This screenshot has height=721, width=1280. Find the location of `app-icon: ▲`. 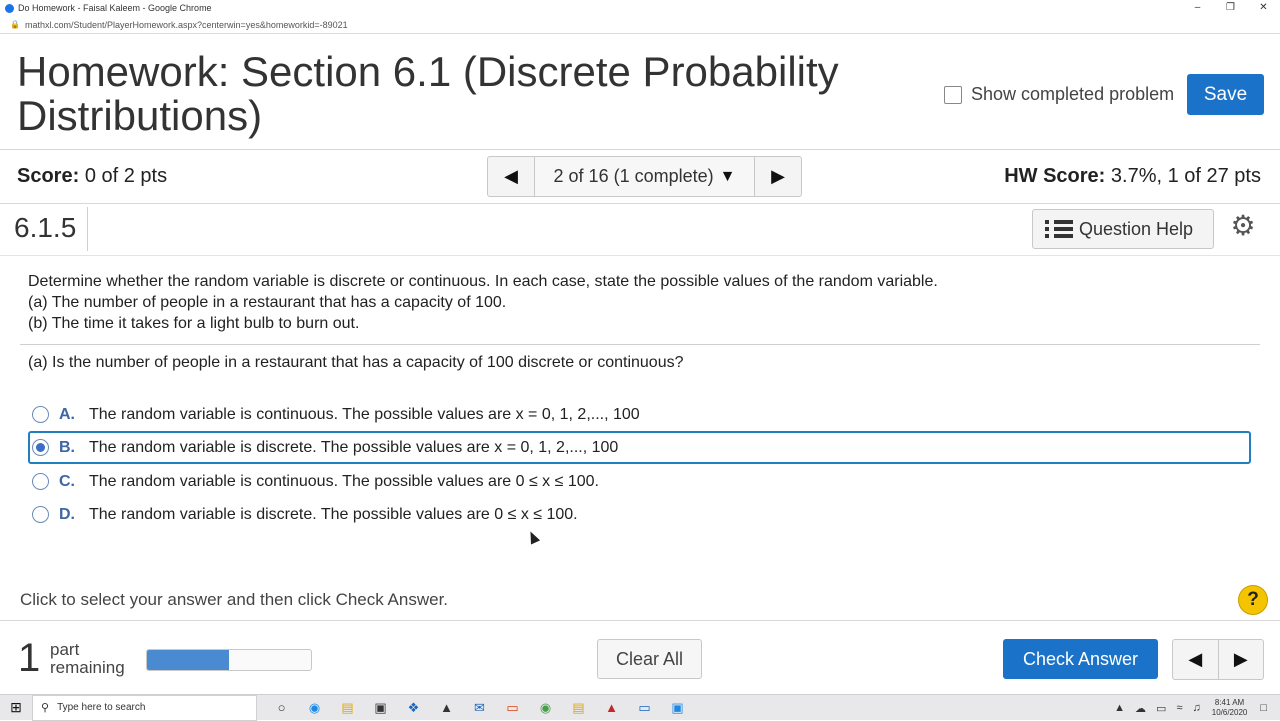

app-icon: ▲ is located at coordinates (446, 707).